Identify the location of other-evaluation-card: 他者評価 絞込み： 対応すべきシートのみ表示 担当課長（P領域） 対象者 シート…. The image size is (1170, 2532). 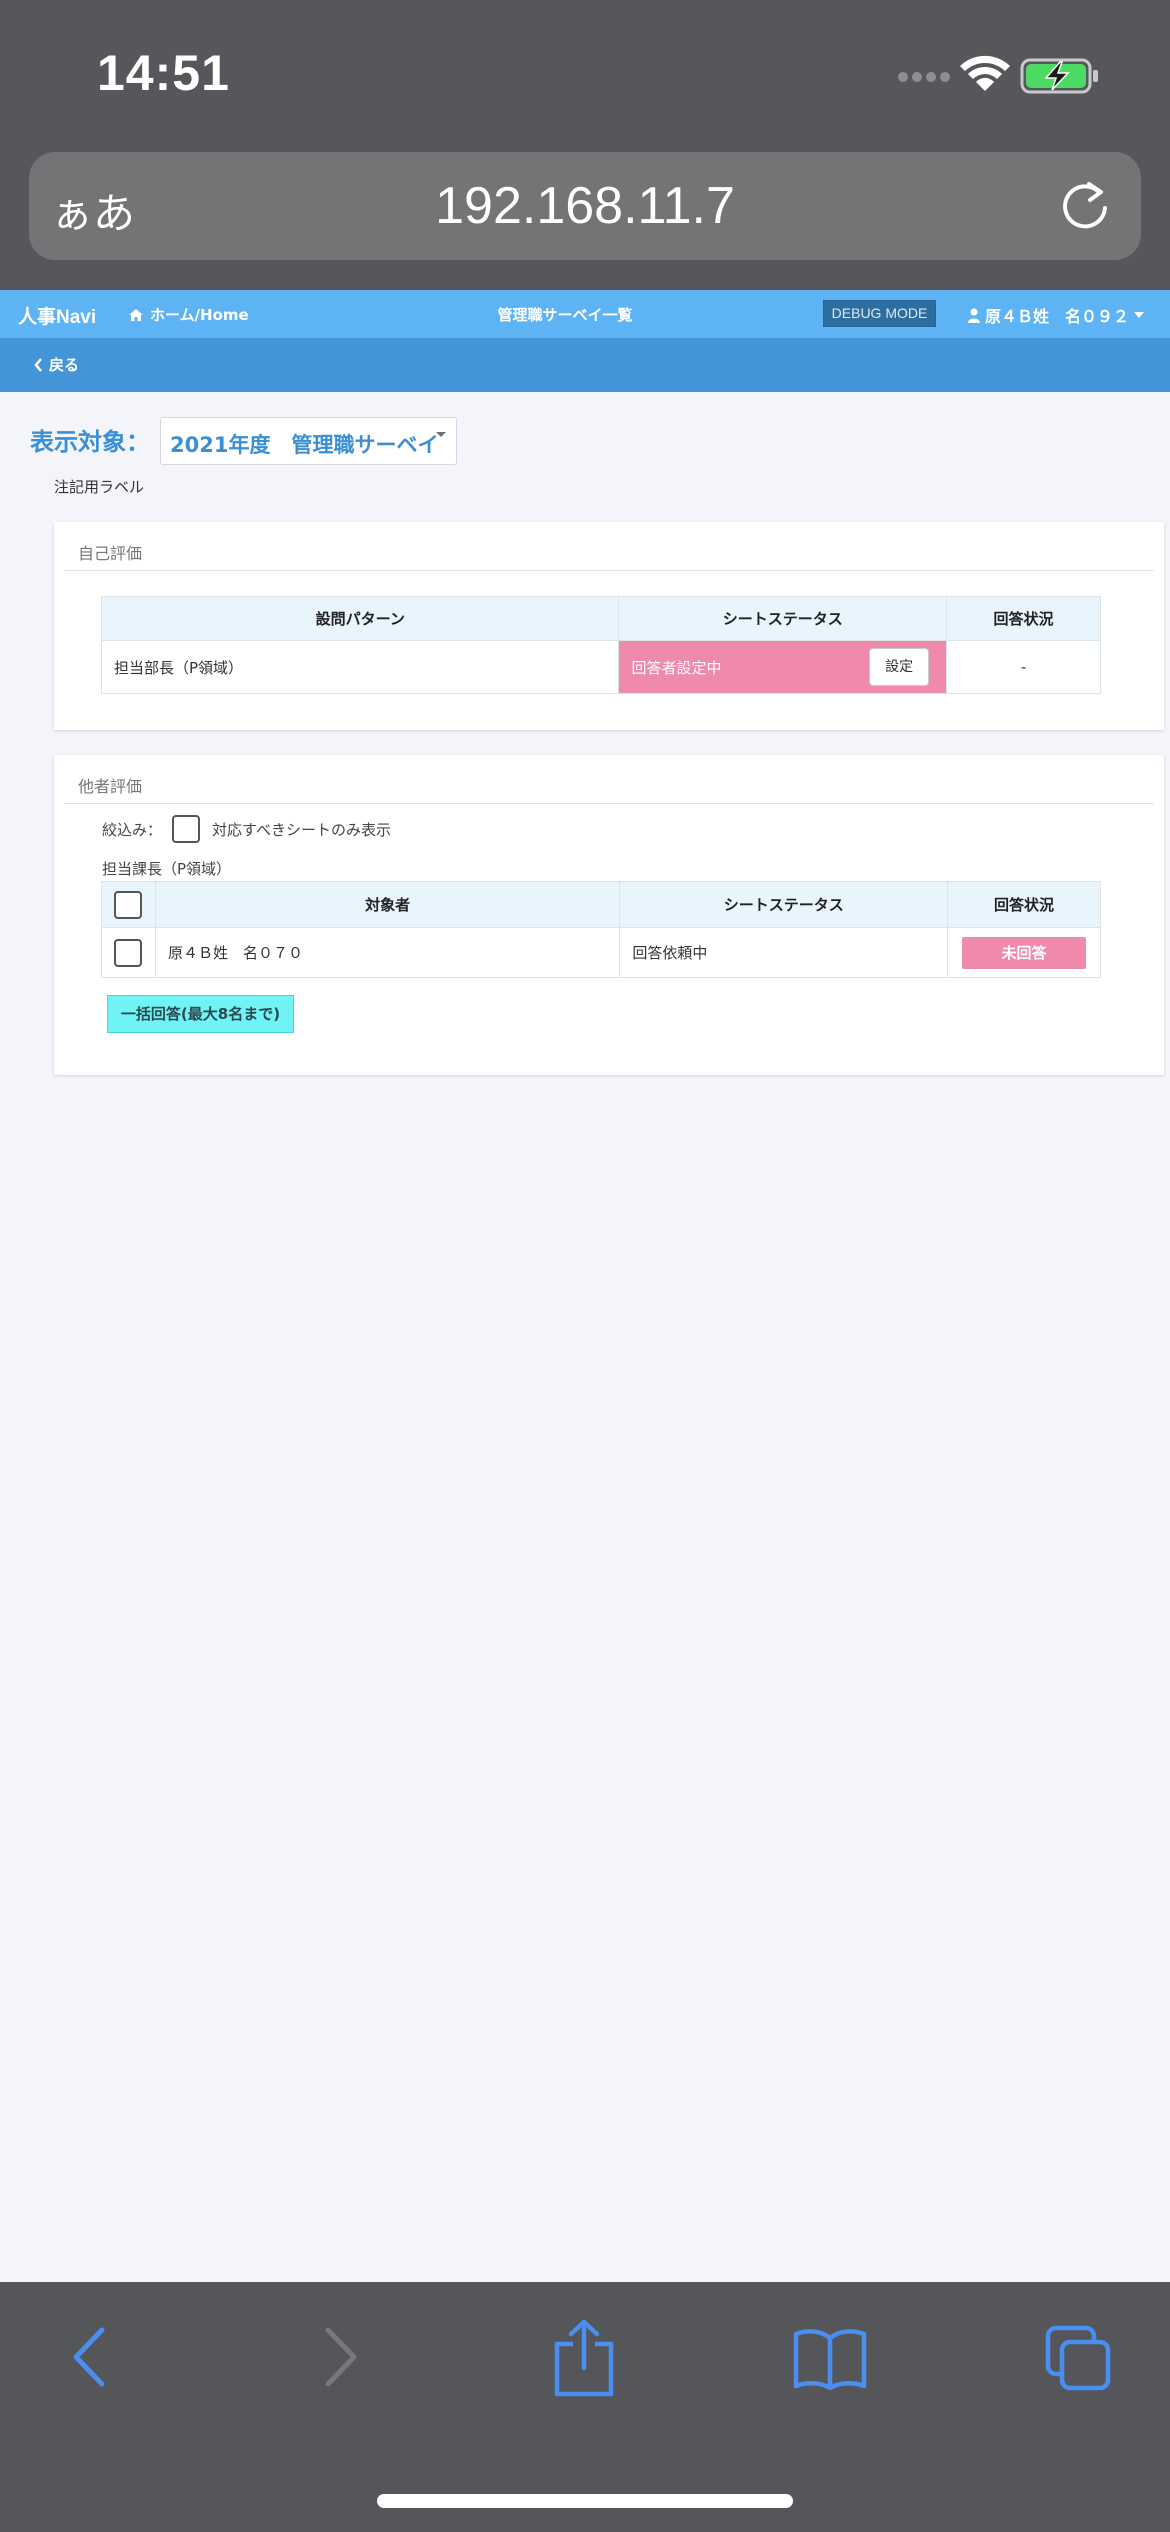
(609, 915).